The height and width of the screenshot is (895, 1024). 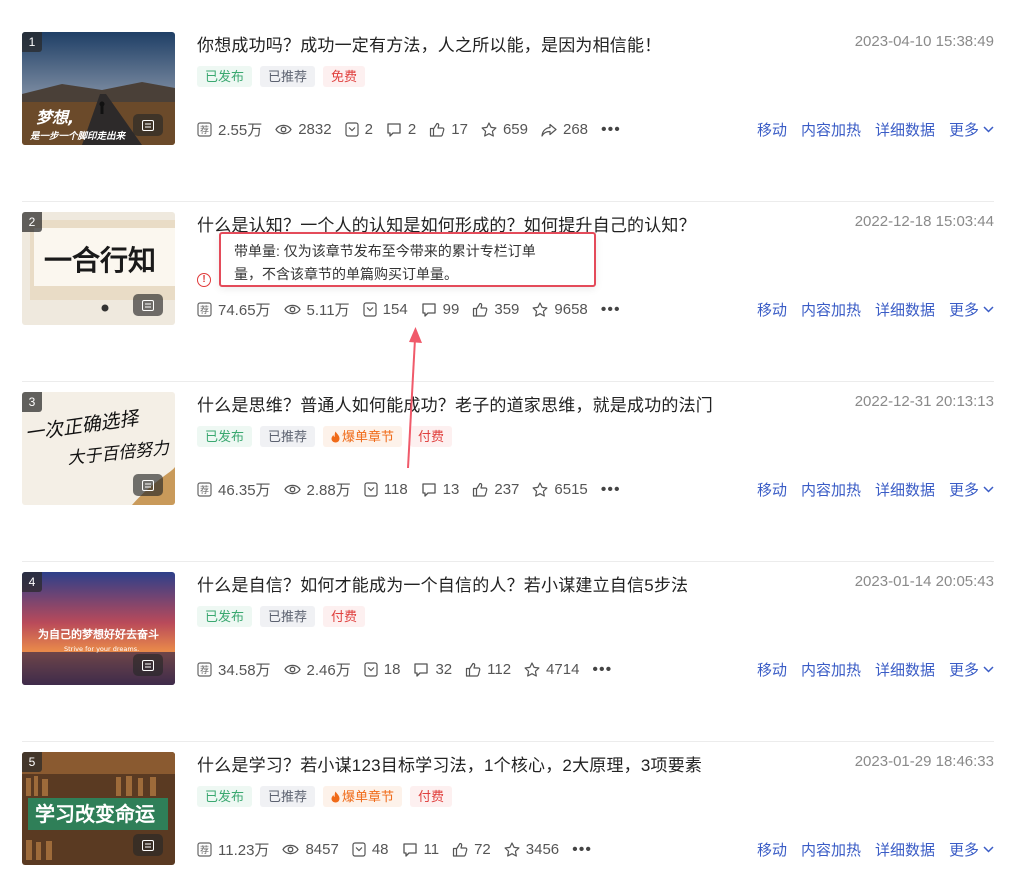 I want to click on stat-orders: 2, so click(x=358, y=129).